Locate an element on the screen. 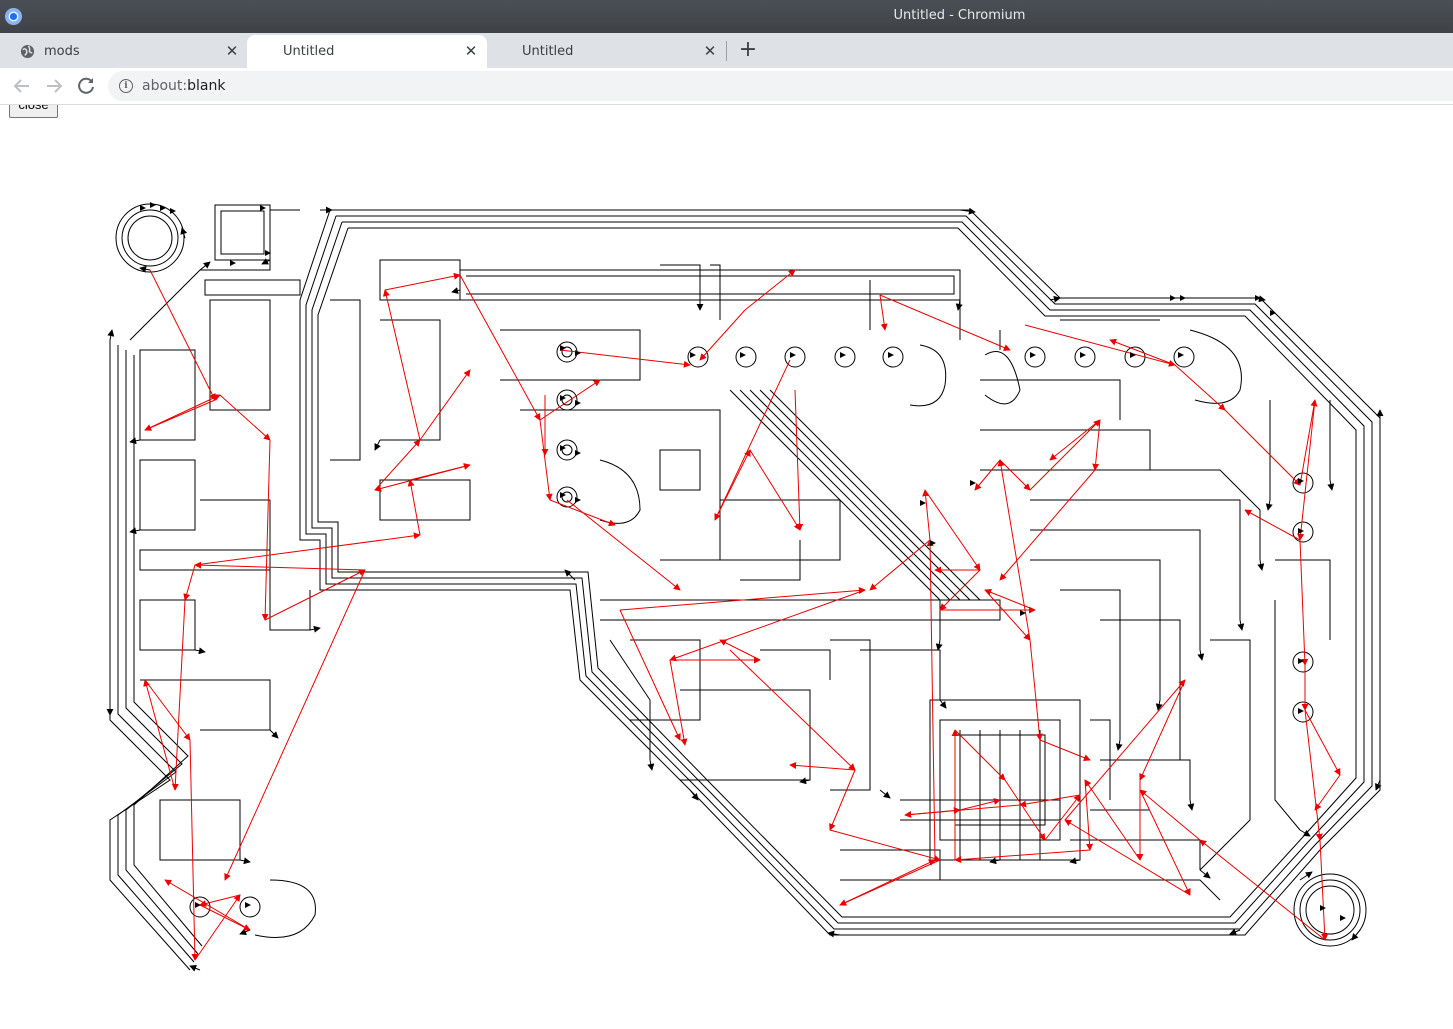  browser-toolbar: i about:blank is located at coordinates (726, 86).